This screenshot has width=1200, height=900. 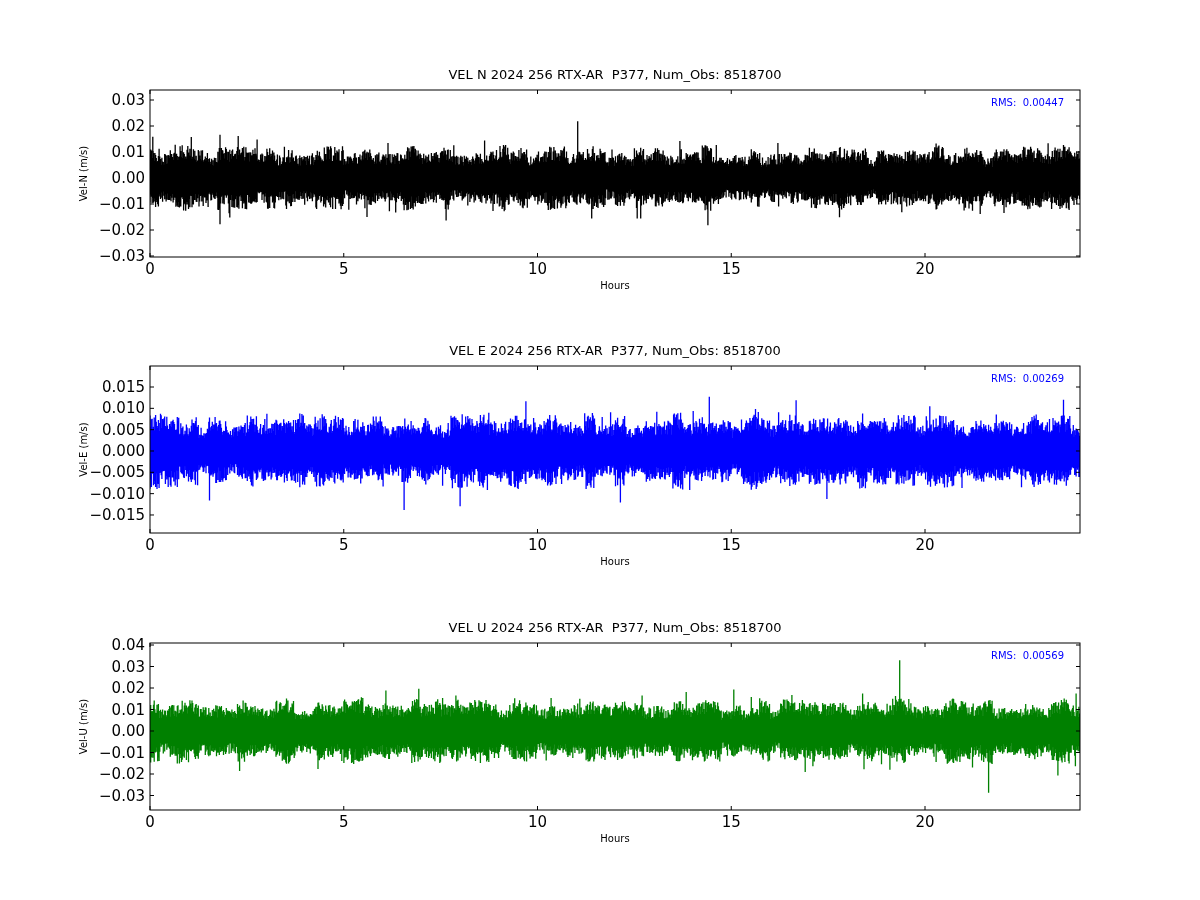 What do you see at coordinates (128, 645) in the screenshot?
I see `y-tick-label: 0.04` at bounding box center [128, 645].